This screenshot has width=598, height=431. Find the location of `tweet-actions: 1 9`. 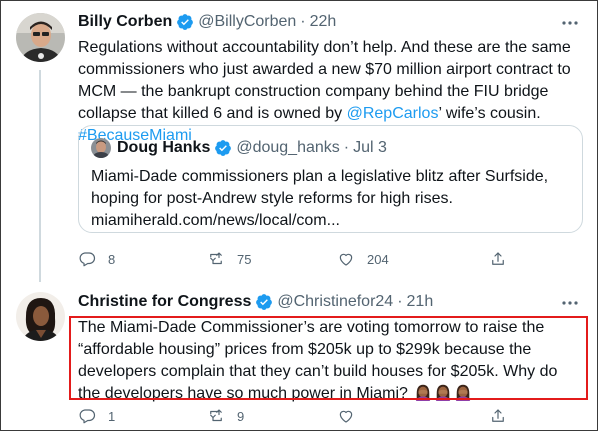

tweet-actions: 1 9 is located at coordinates (313, 416).